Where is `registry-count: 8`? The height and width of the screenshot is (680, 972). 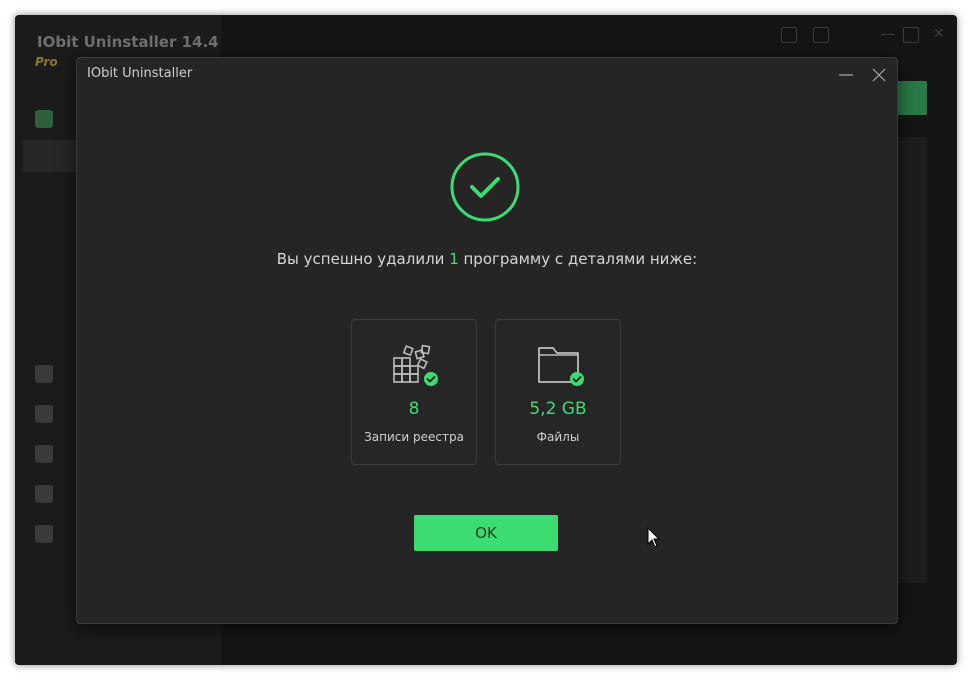 registry-count: 8 is located at coordinates (414, 409).